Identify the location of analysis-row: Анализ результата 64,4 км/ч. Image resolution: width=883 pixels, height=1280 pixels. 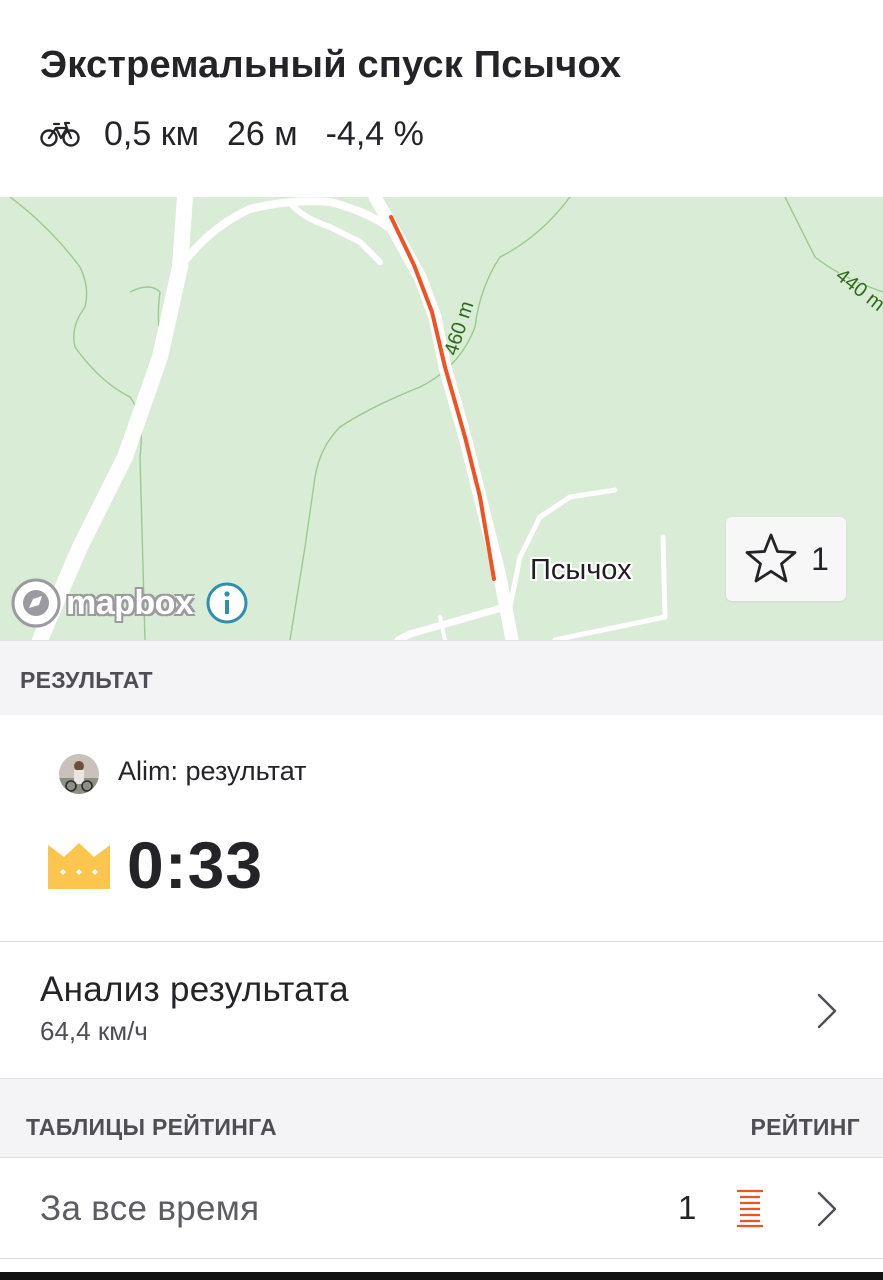
(441, 1010).